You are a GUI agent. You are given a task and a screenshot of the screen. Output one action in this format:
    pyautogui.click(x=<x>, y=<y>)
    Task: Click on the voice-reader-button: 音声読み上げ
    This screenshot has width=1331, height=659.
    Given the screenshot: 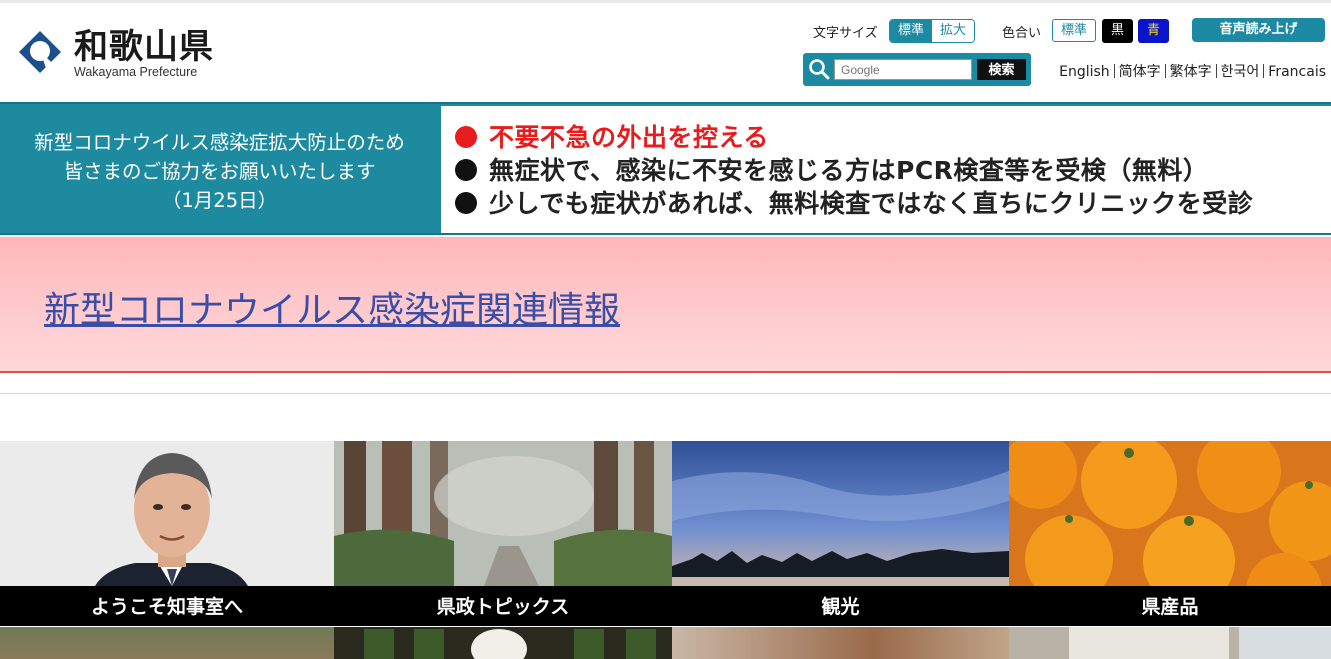 What is the action you would take?
    pyautogui.click(x=1258, y=30)
    